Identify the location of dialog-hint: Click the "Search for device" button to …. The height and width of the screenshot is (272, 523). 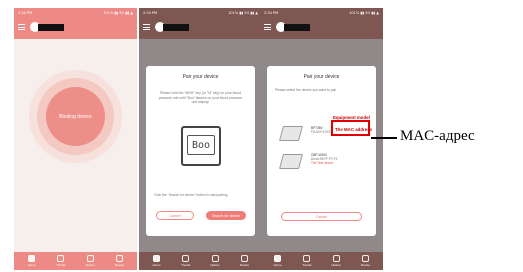
(191, 195).